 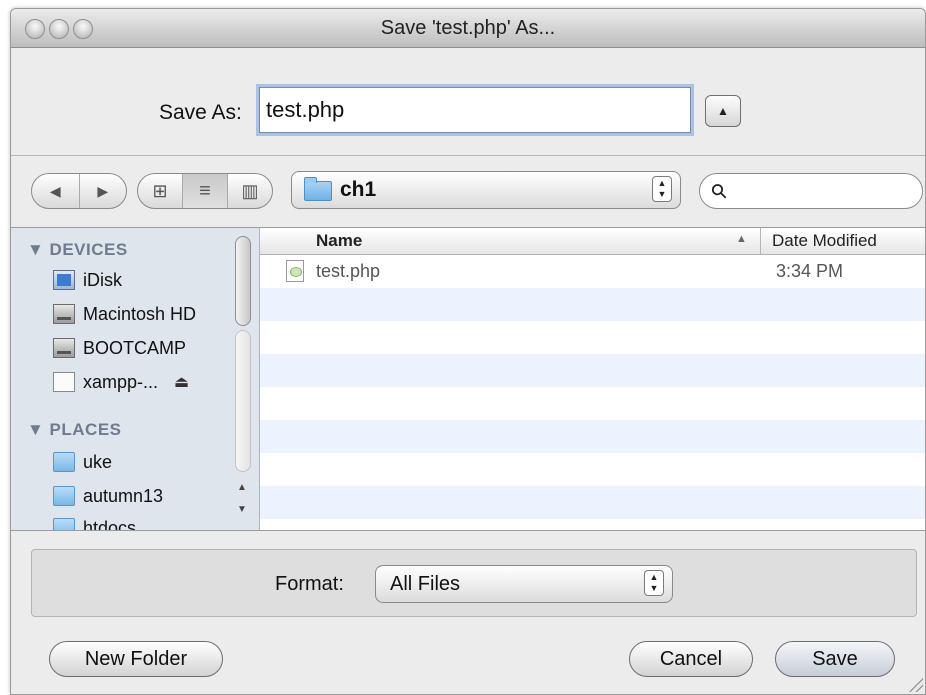 What do you see at coordinates (243, 401) in the screenshot?
I see `scrollbar-track` at bounding box center [243, 401].